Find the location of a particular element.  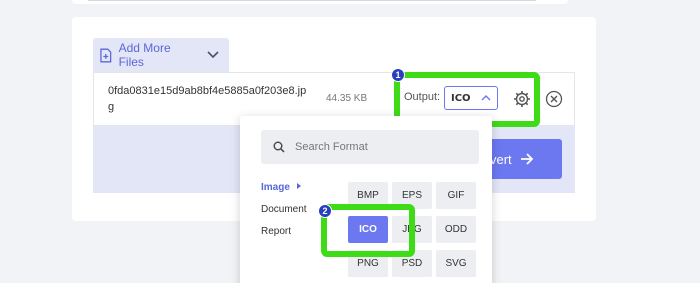

caret-right-icon is located at coordinates (299, 186).